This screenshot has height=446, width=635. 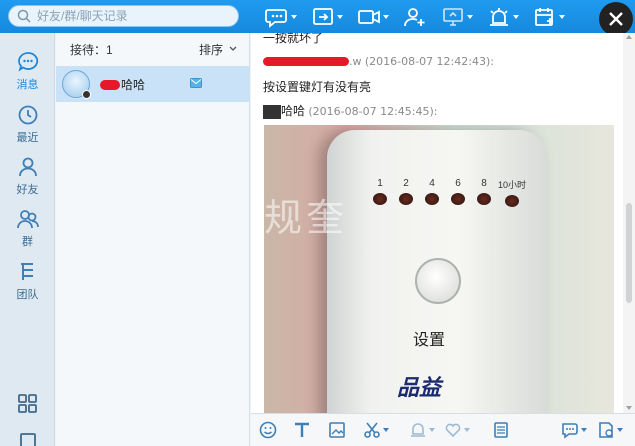 I want to click on calendar-button, so click(x=549, y=17).